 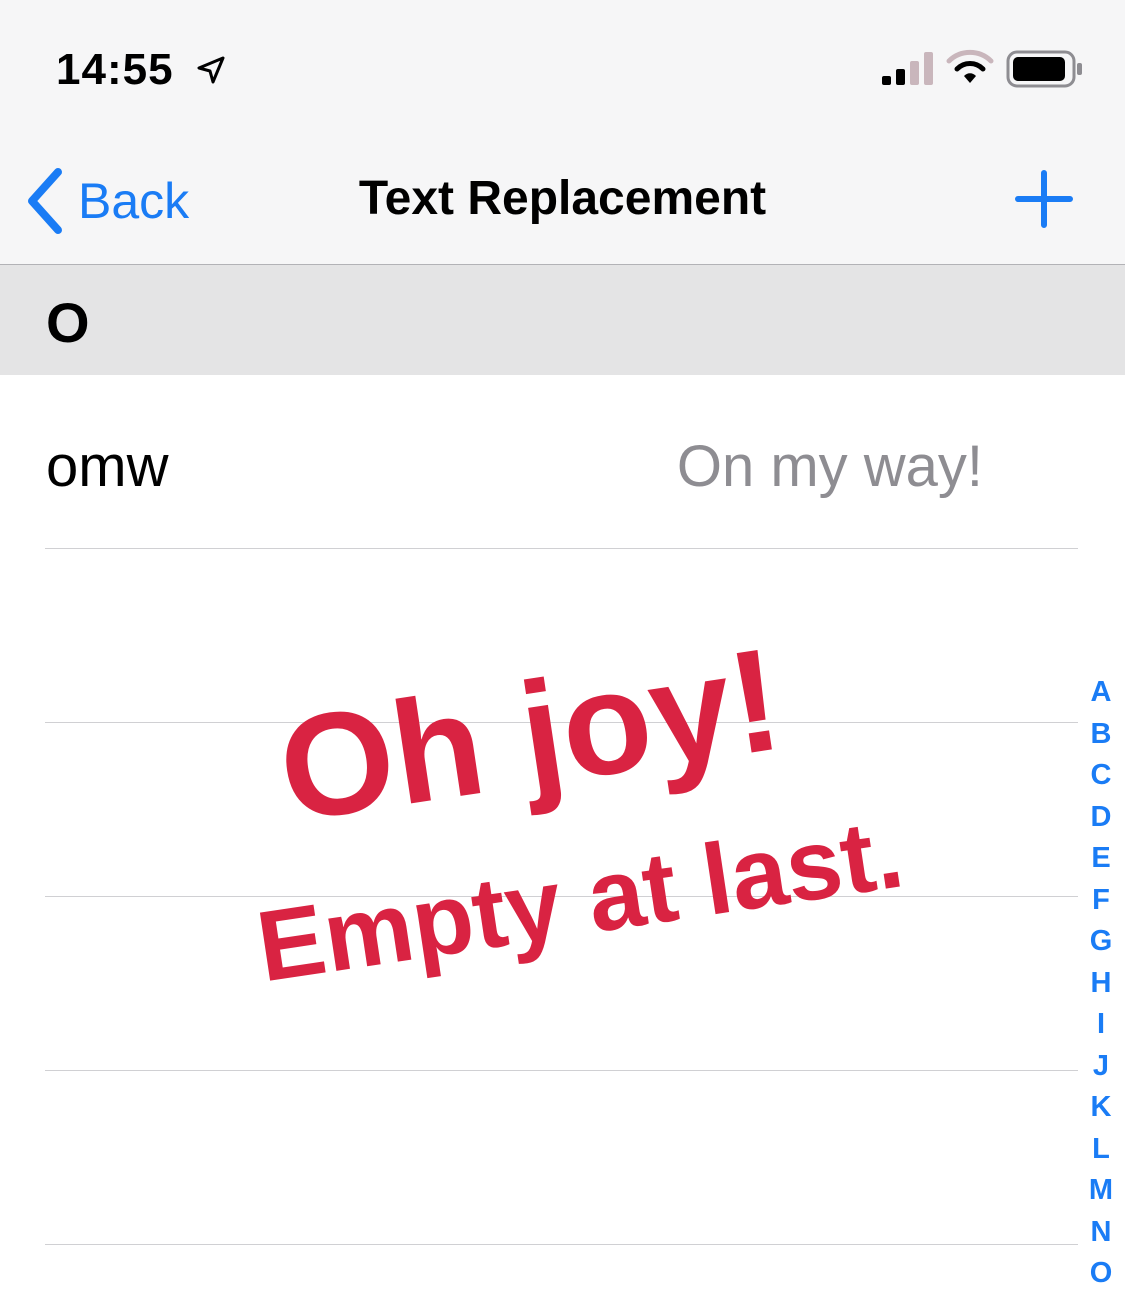 I want to click on navigation-bar: Back Text Replacement, so click(x=562, y=200).